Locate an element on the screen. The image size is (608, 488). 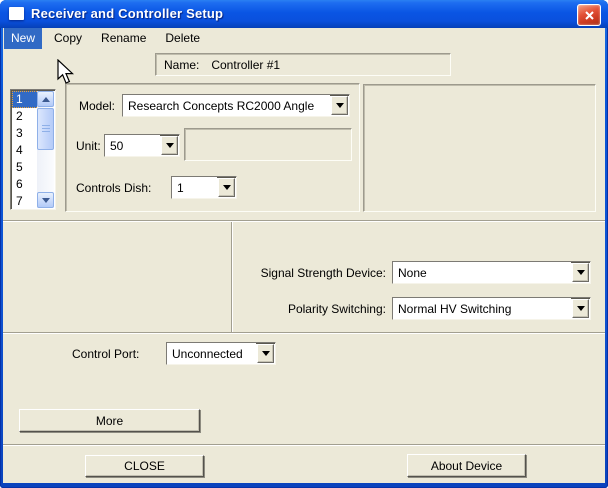
polarity-switching-value: Normal HV Switching is located at coordinates (482, 308).